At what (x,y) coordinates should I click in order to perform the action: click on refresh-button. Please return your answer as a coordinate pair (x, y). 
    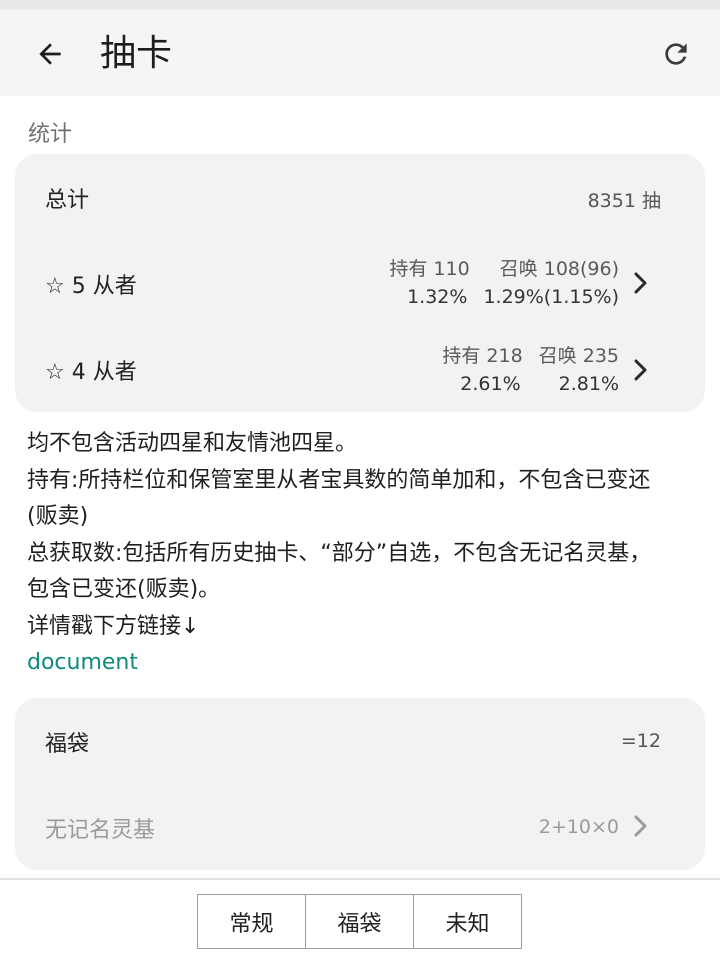
    Looking at the image, I should click on (676, 54).